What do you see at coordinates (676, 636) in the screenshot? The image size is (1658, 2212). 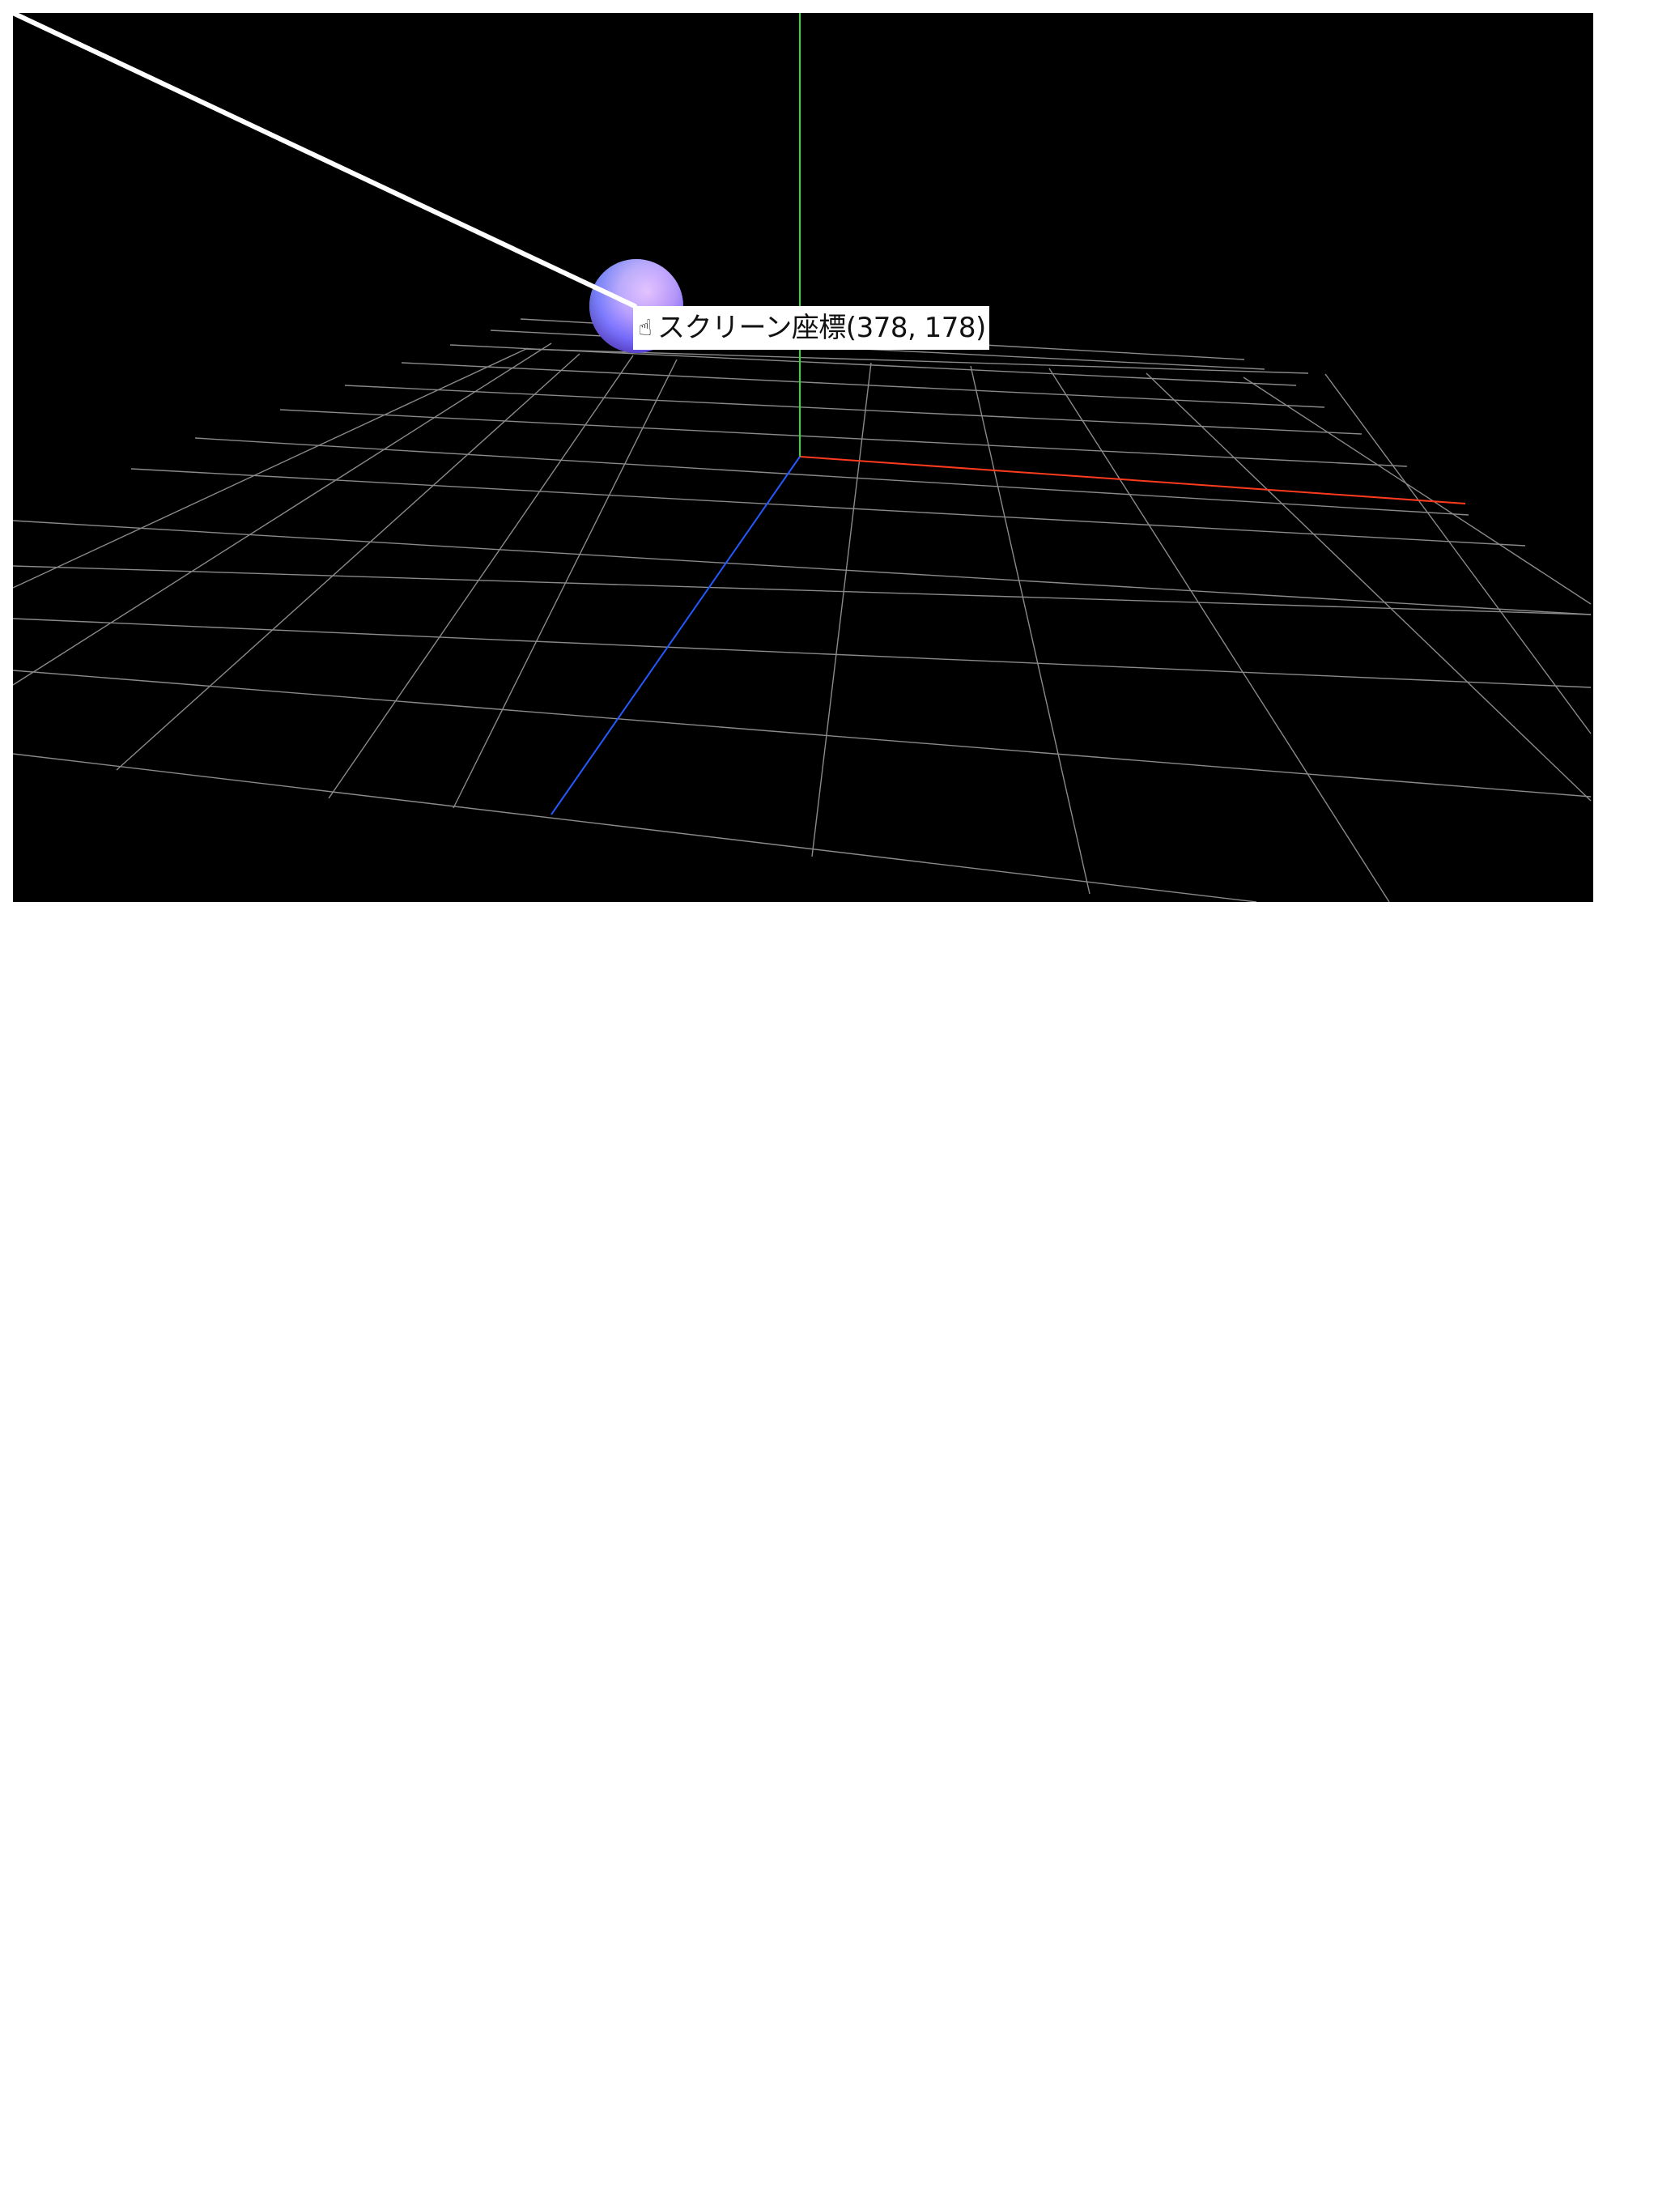 I see `z-axis-line` at bounding box center [676, 636].